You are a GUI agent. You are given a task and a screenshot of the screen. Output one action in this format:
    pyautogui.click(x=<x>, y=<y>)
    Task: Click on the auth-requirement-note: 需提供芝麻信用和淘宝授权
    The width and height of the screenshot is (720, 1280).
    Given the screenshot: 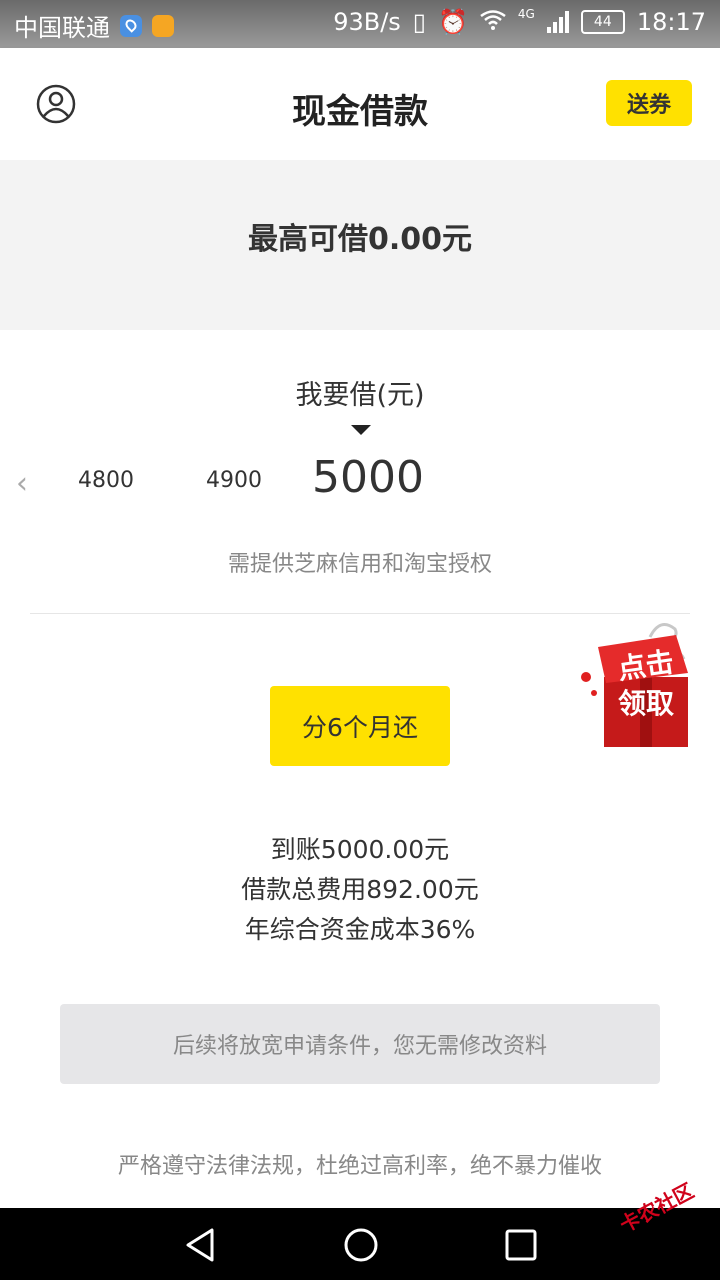 What is the action you would take?
    pyautogui.click(x=359, y=564)
    